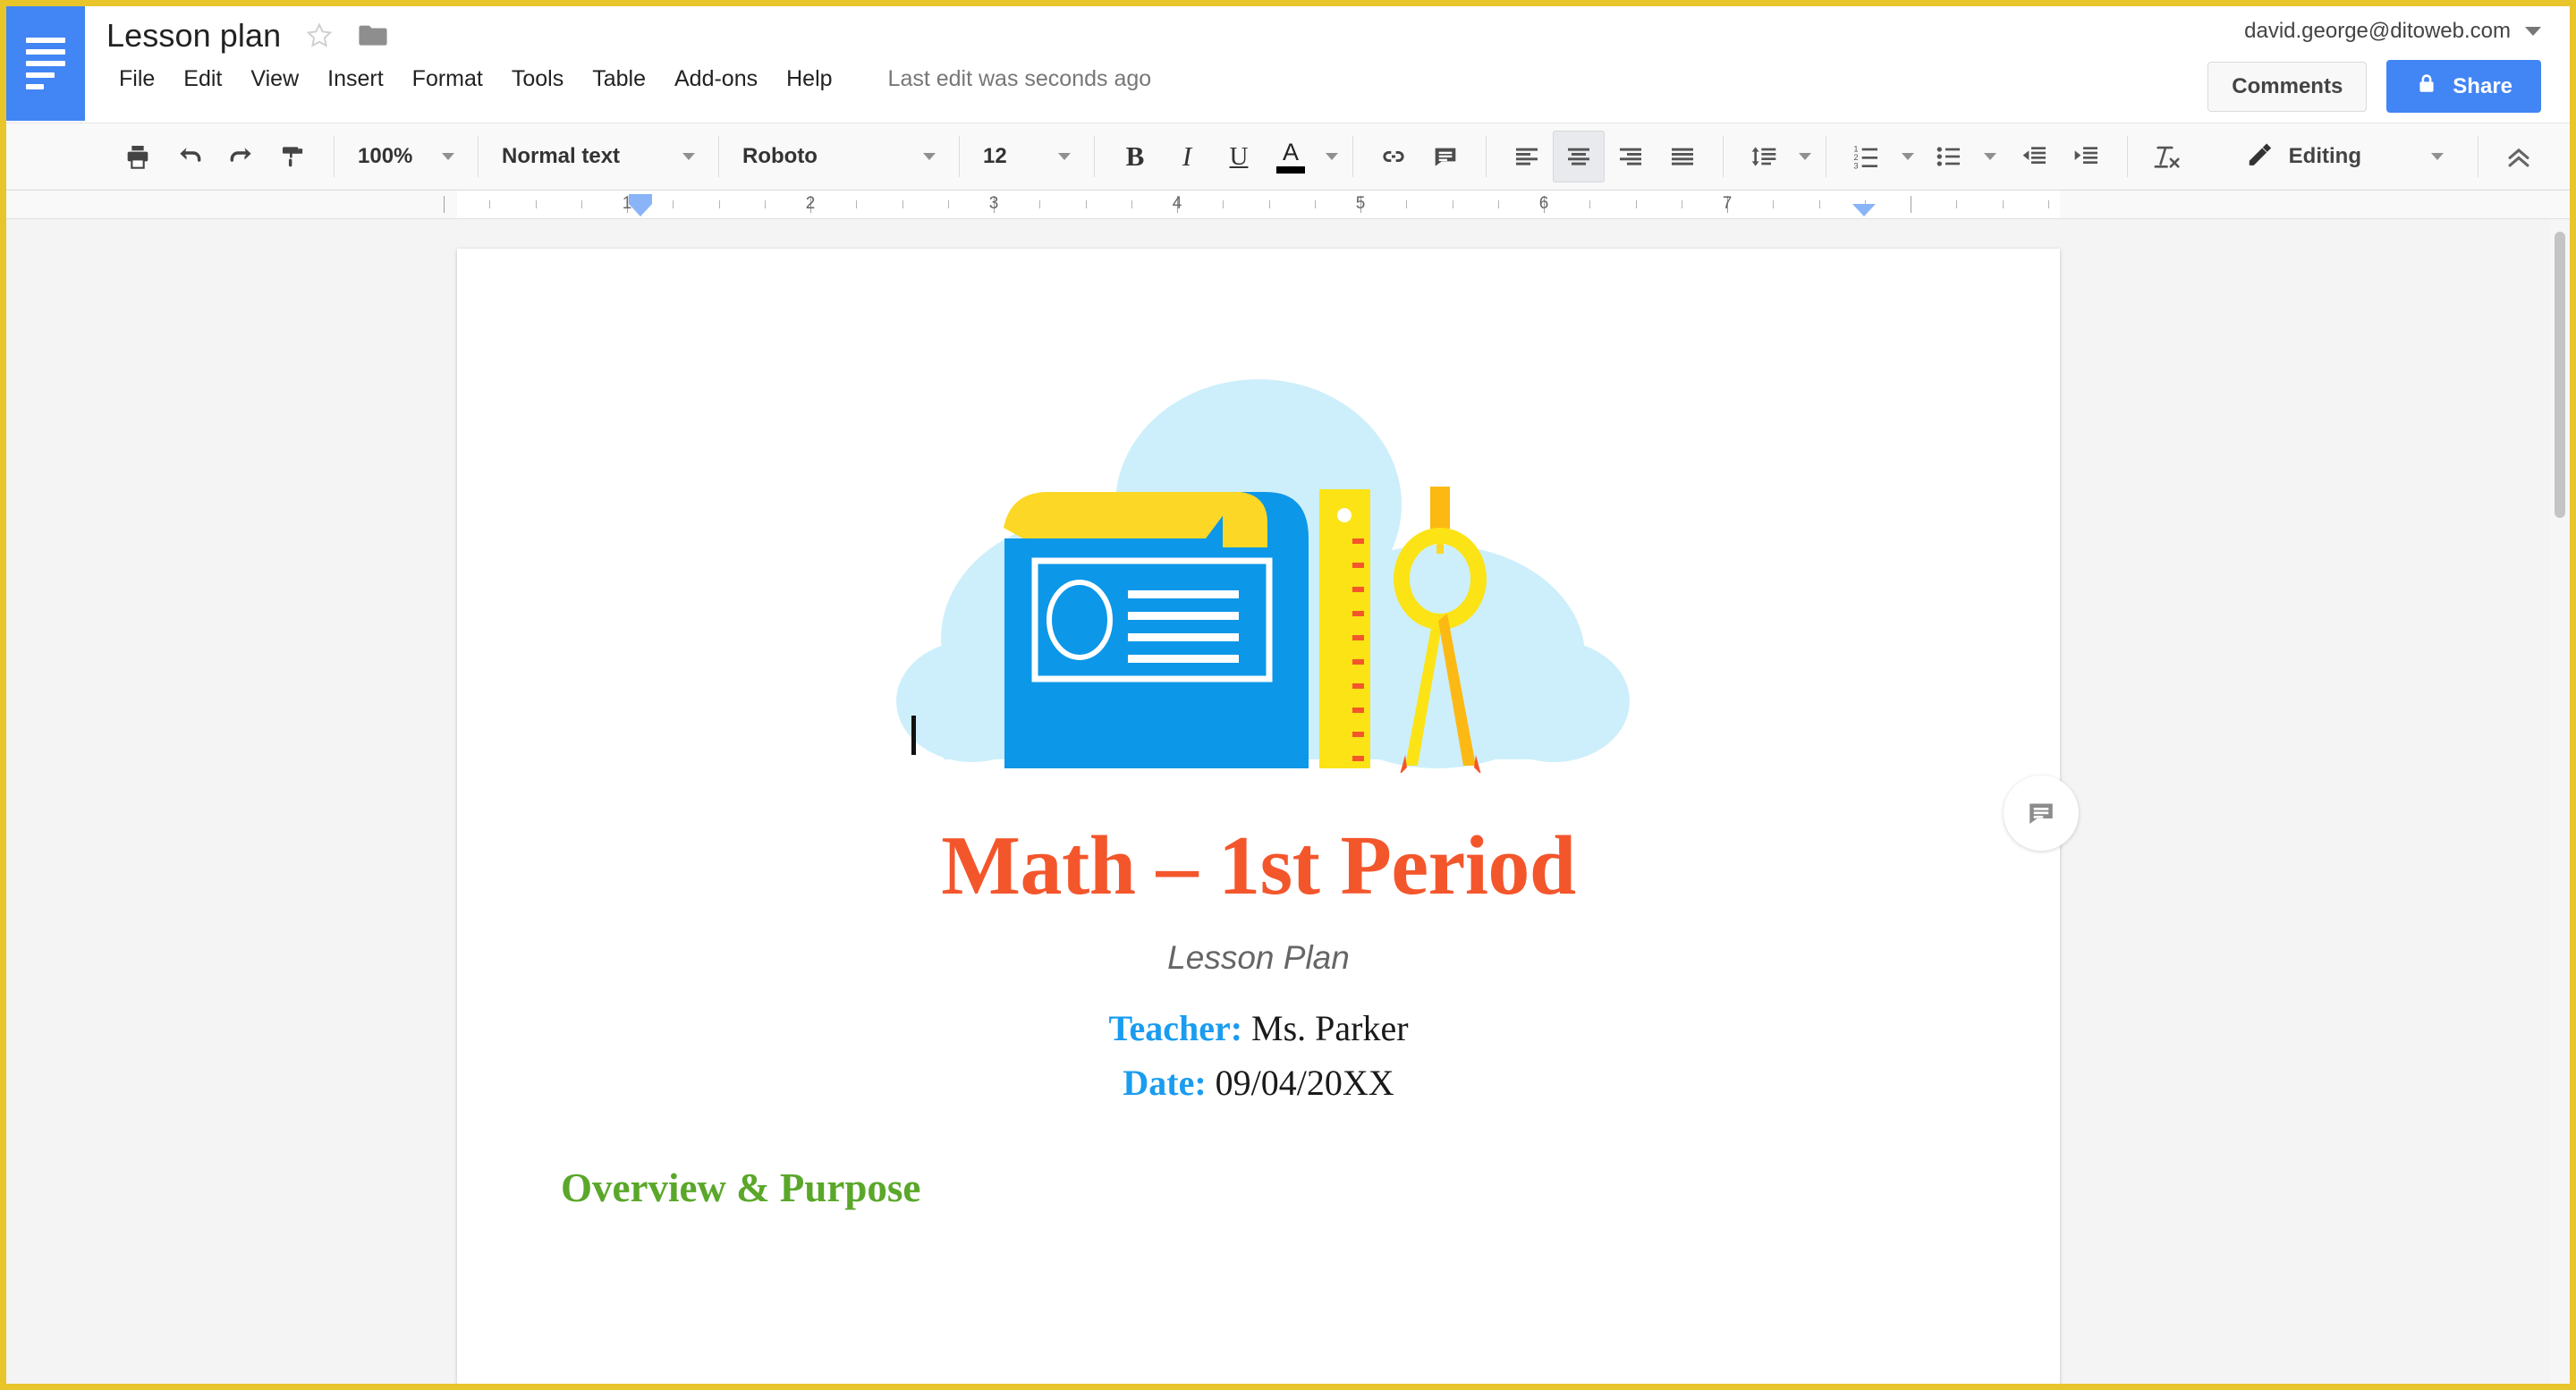 Image resolution: width=2576 pixels, height=1390 pixels. I want to click on editing-mode-dropdown: Editing, so click(2344, 157).